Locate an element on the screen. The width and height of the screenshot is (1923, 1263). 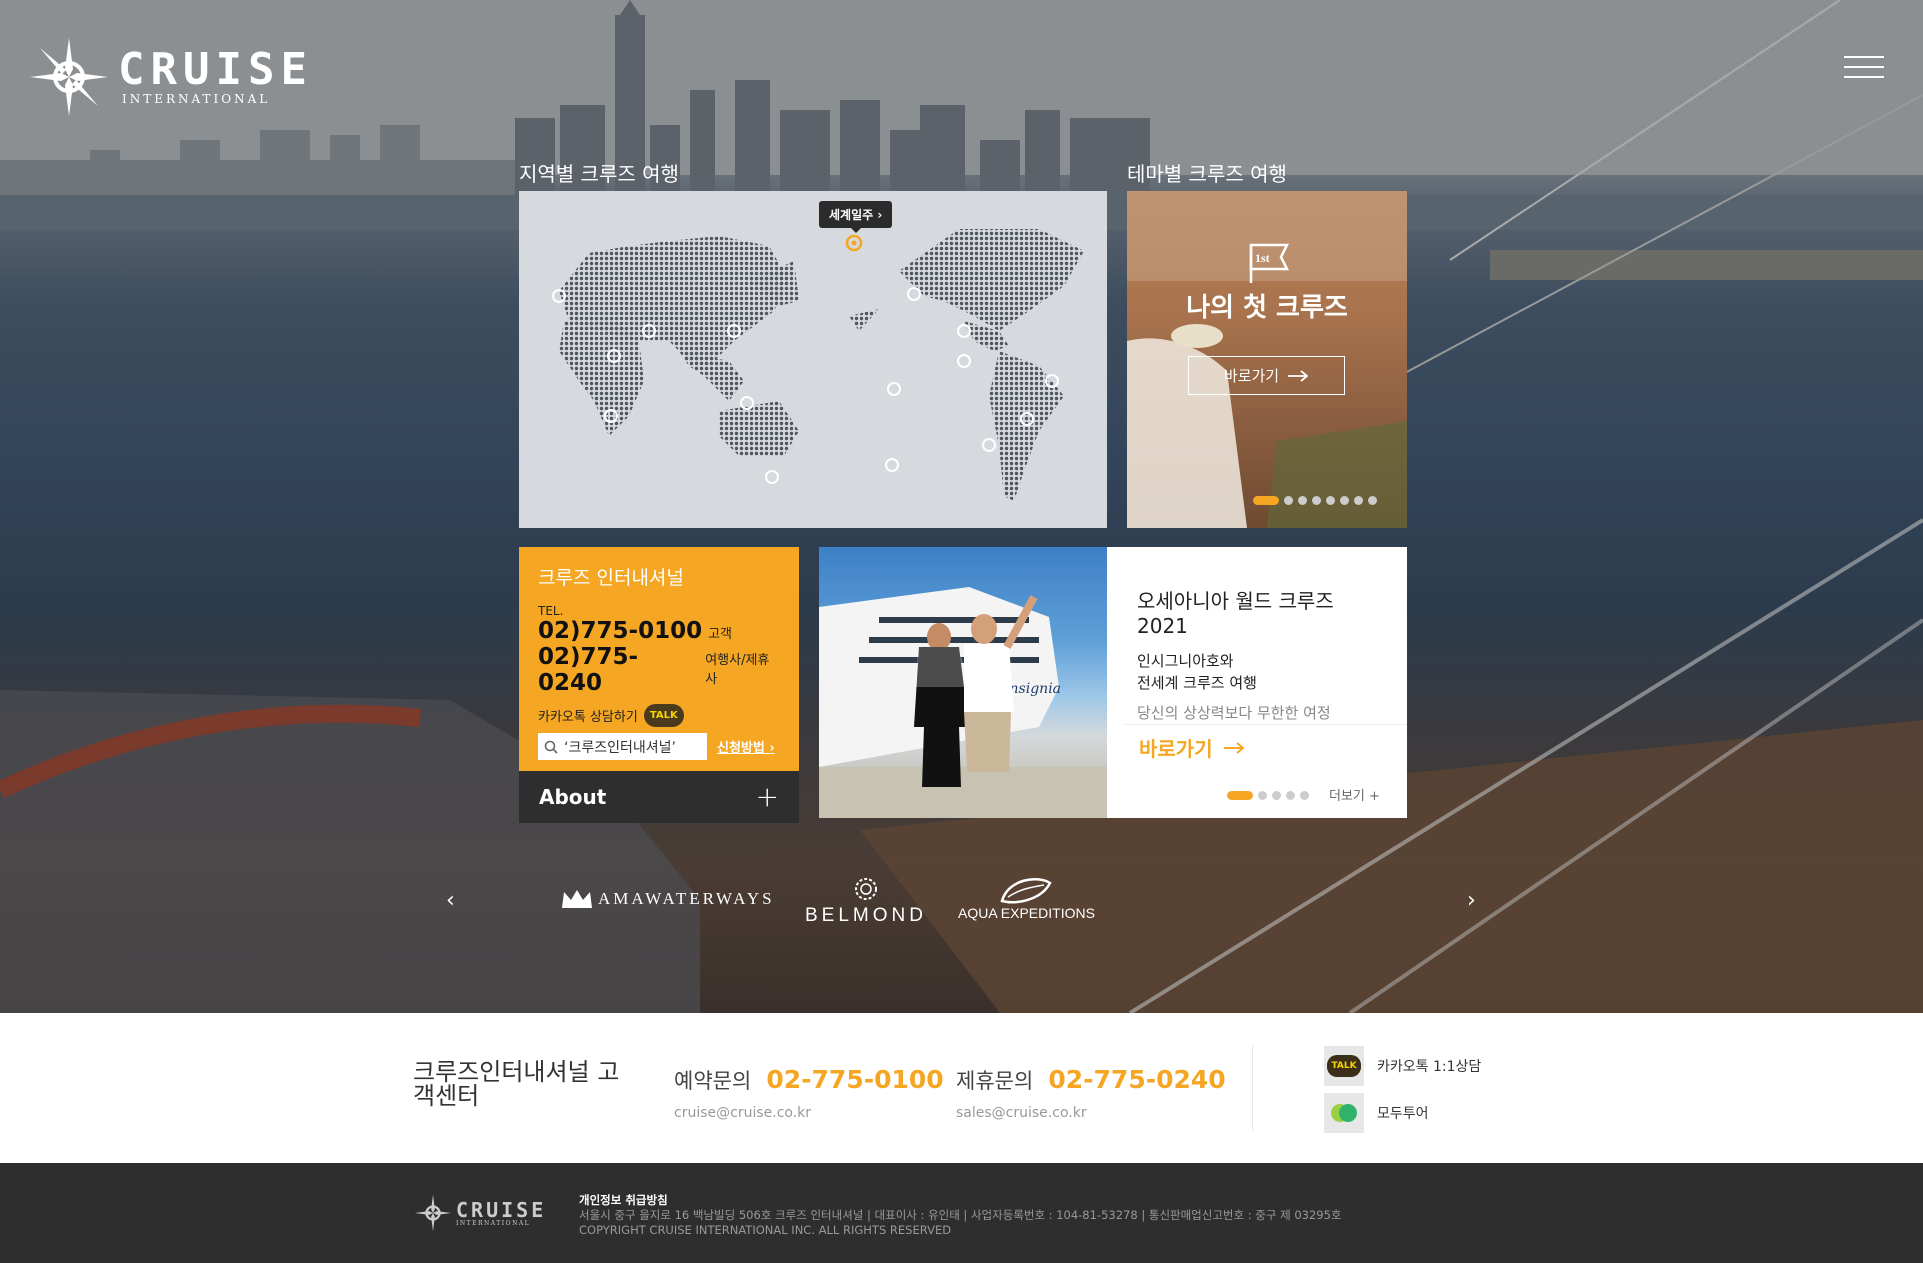
kakao-search-box: ‘크루즈인터내셔널’ is located at coordinates (622, 746).